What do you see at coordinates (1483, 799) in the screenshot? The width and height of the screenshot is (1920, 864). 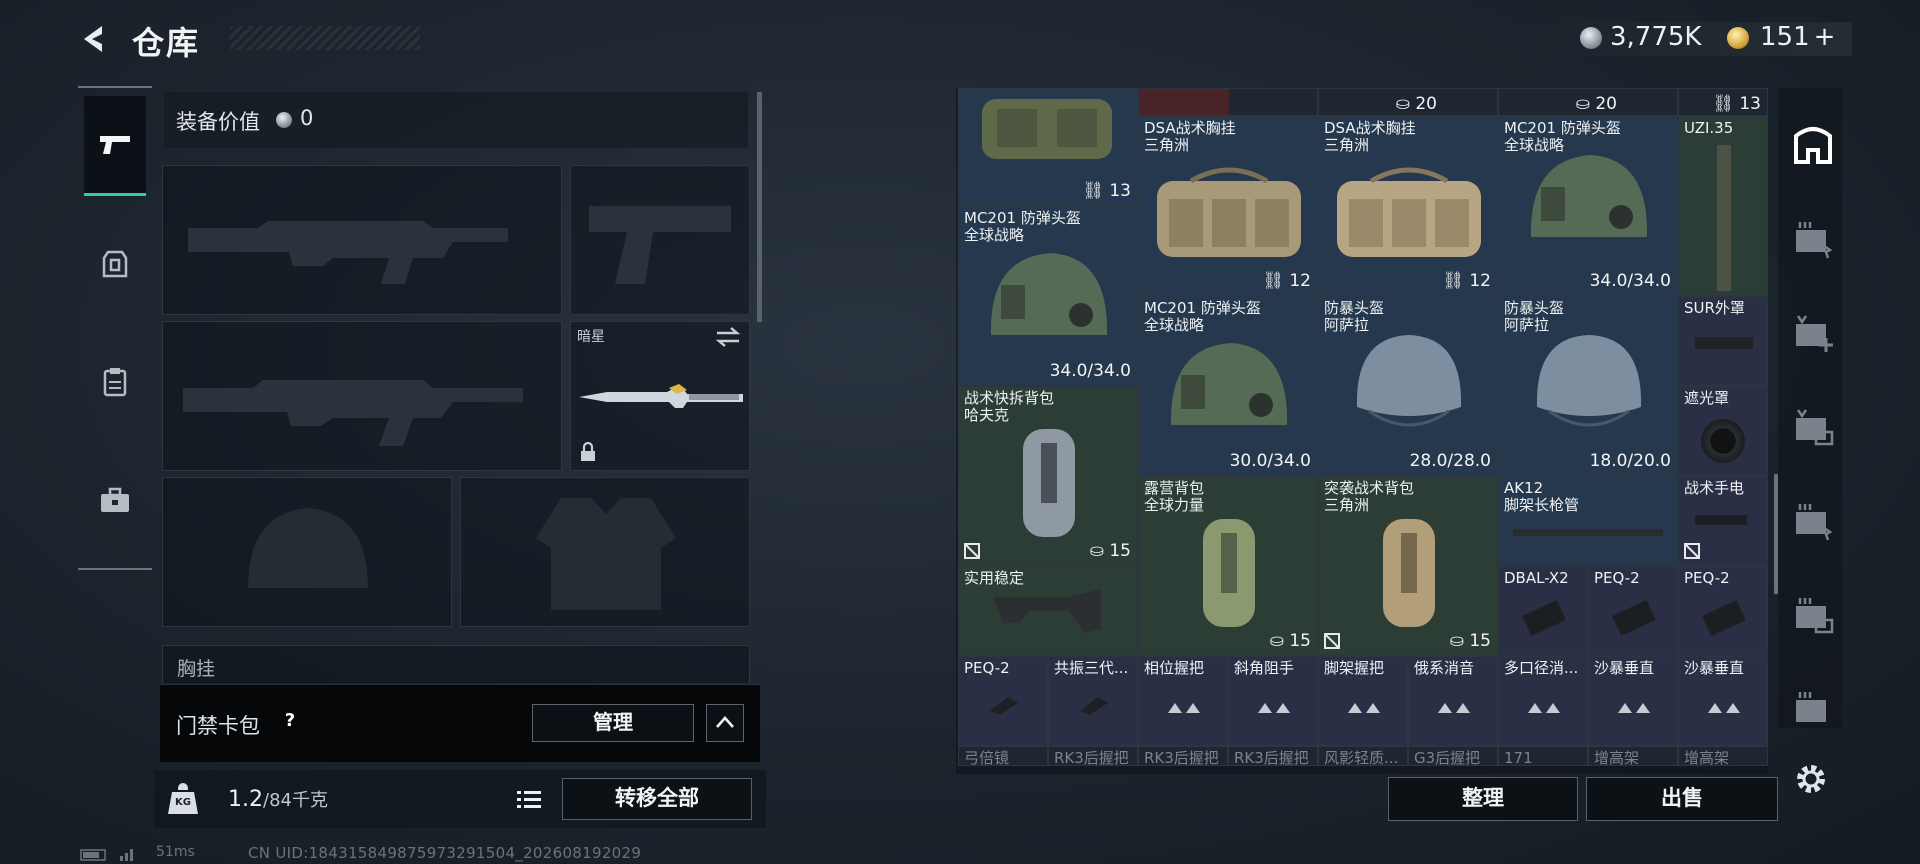 I see `sort-button: 整理` at bounding box center [1483, 799].